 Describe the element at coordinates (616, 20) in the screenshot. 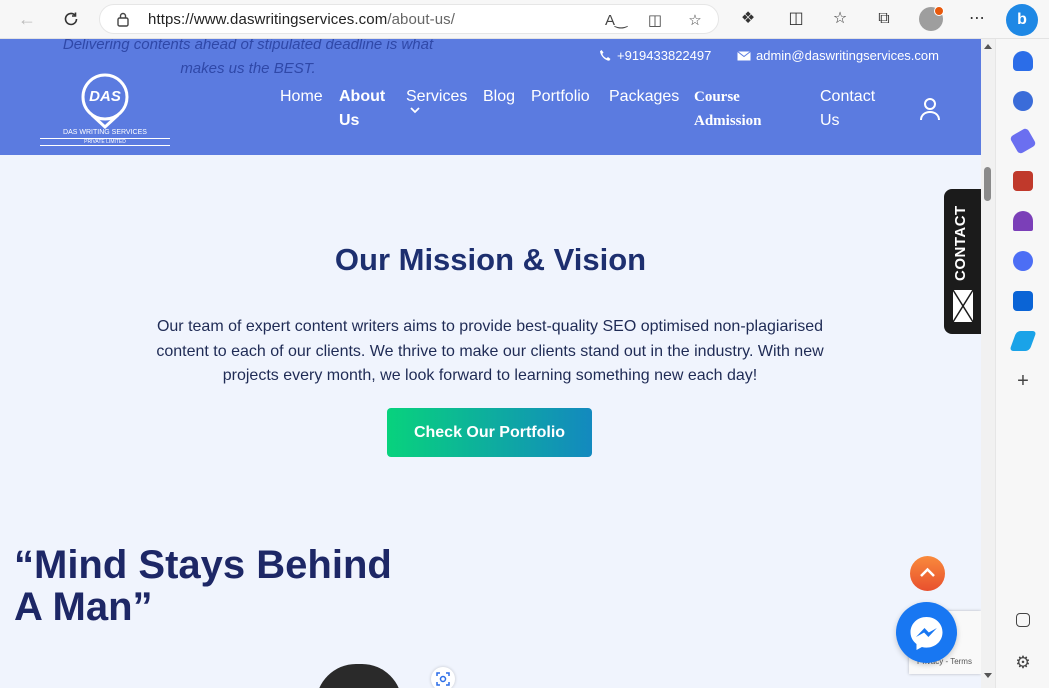

I see `read-aloud-icon: A‿` at that location.